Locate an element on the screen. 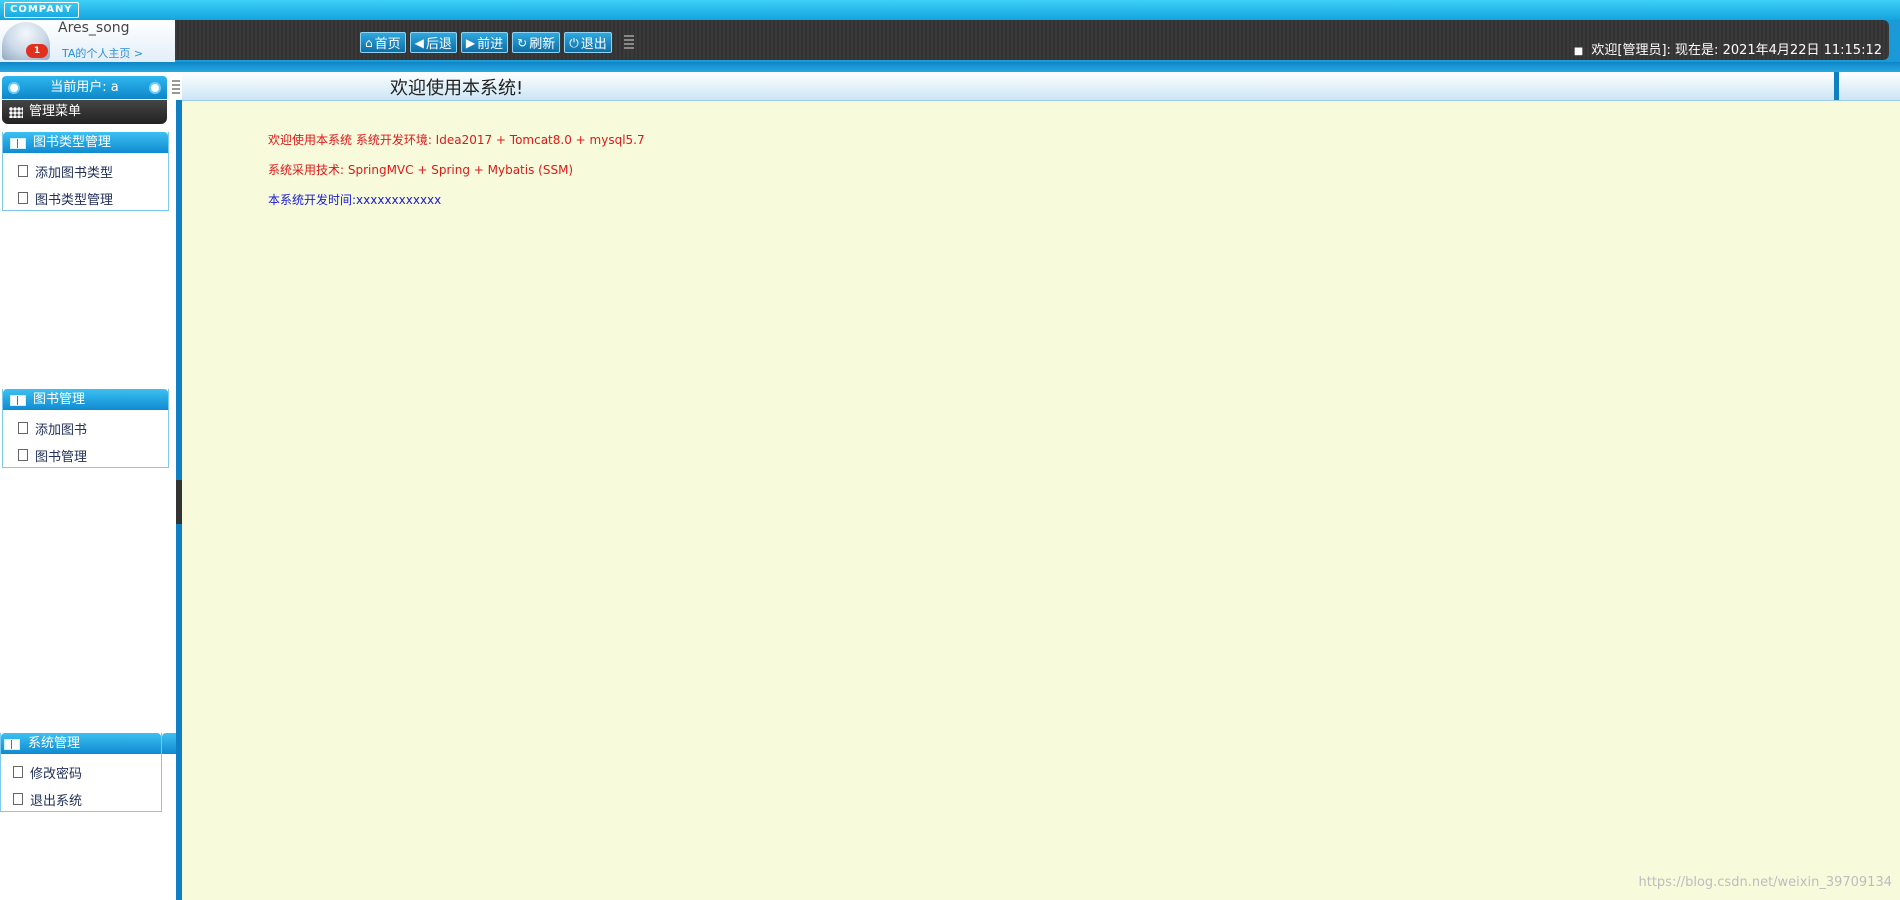  menu-group-title: 图书类型管理 is located at coordinates (72, 142).